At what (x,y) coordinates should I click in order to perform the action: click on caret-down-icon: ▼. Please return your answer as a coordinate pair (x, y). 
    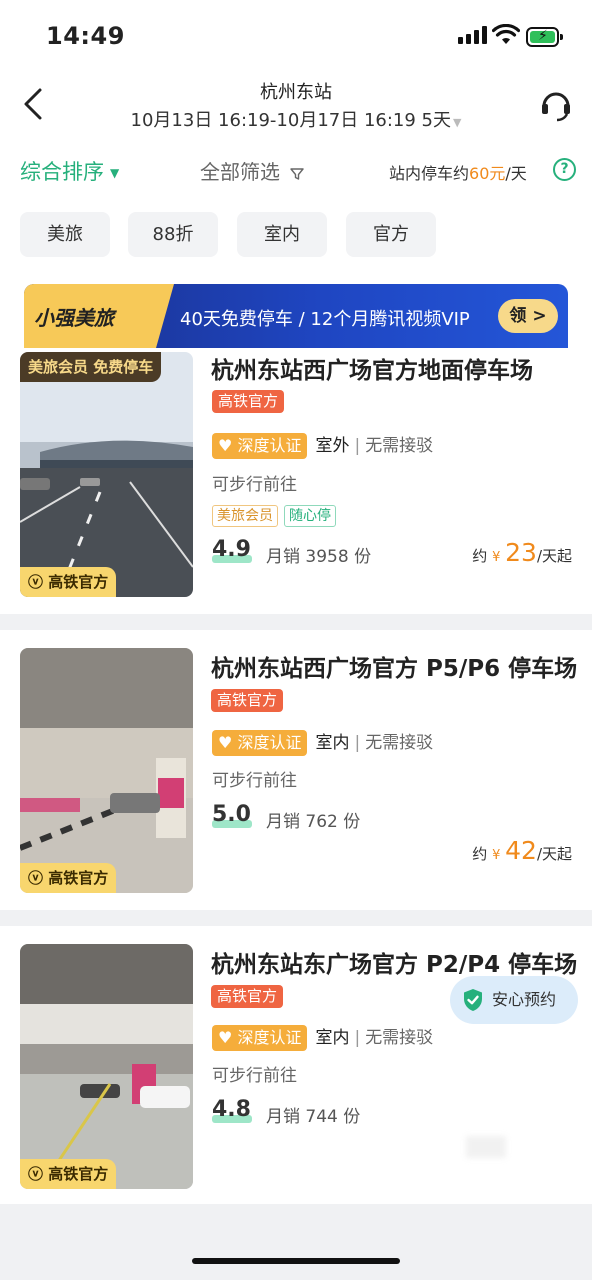
    Looking at the image, I should click on (457, 122).